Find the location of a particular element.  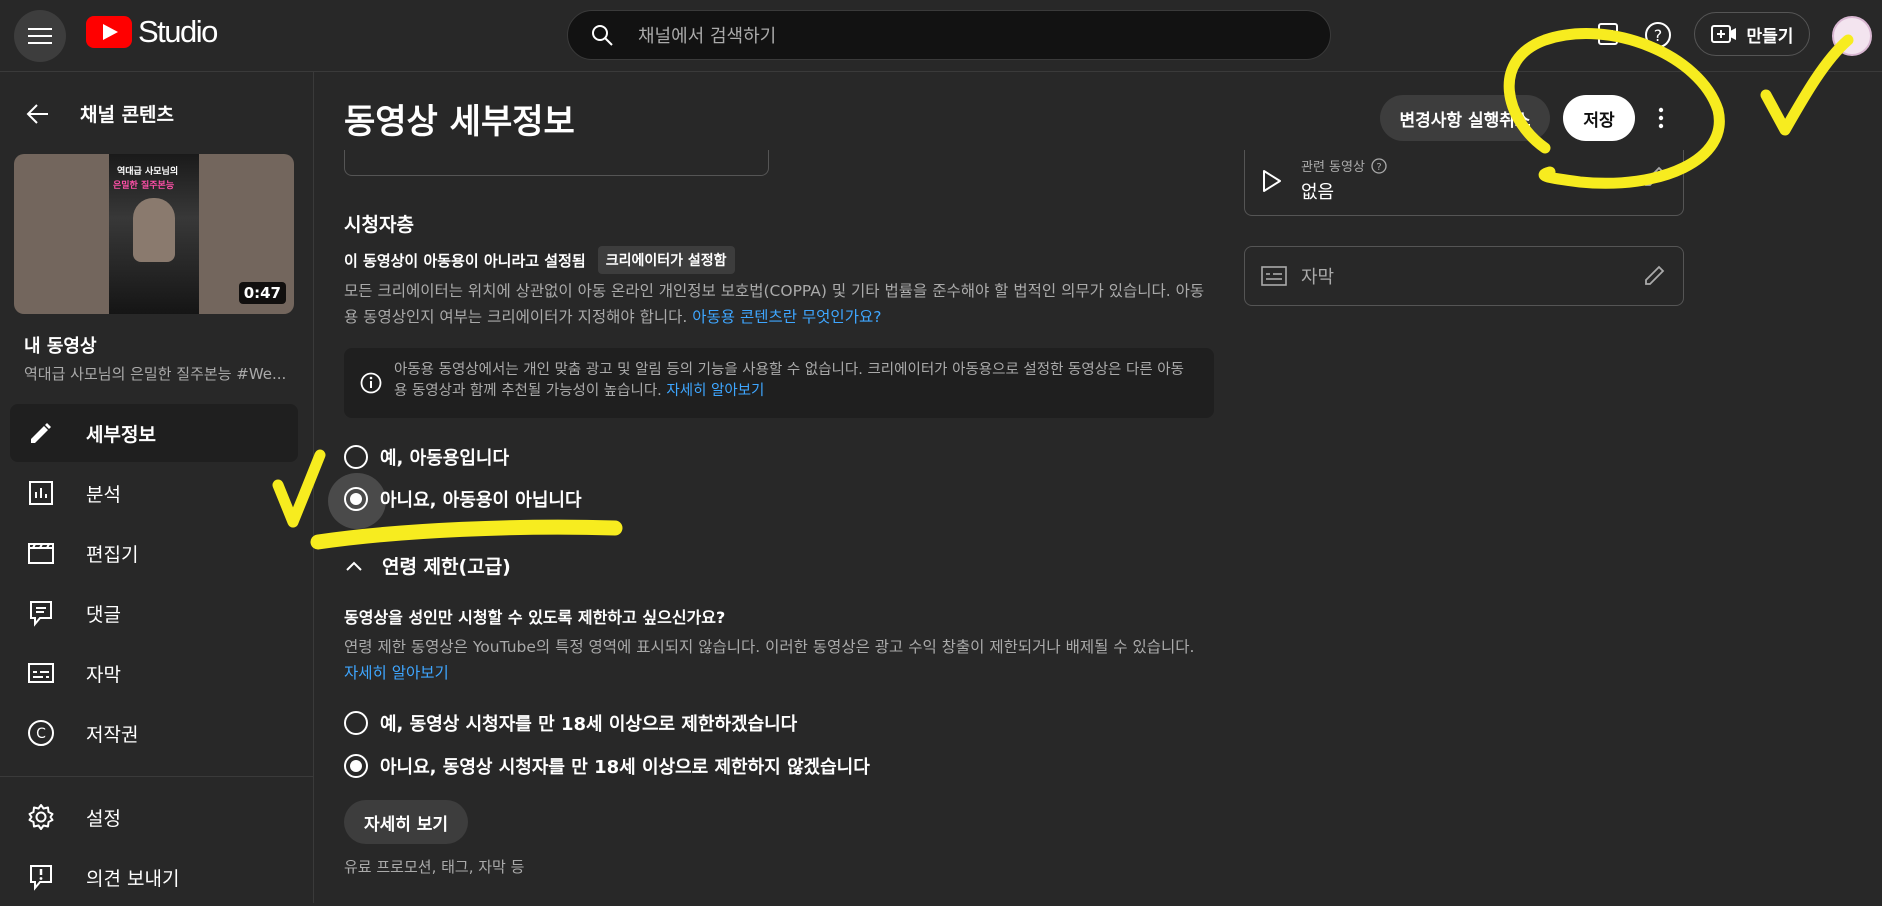

radio-age-restrict-yes: 예, 동영상 시청자를 만 18세 이상으로 제한하겠습니다 is located at coordinates (570, 723).